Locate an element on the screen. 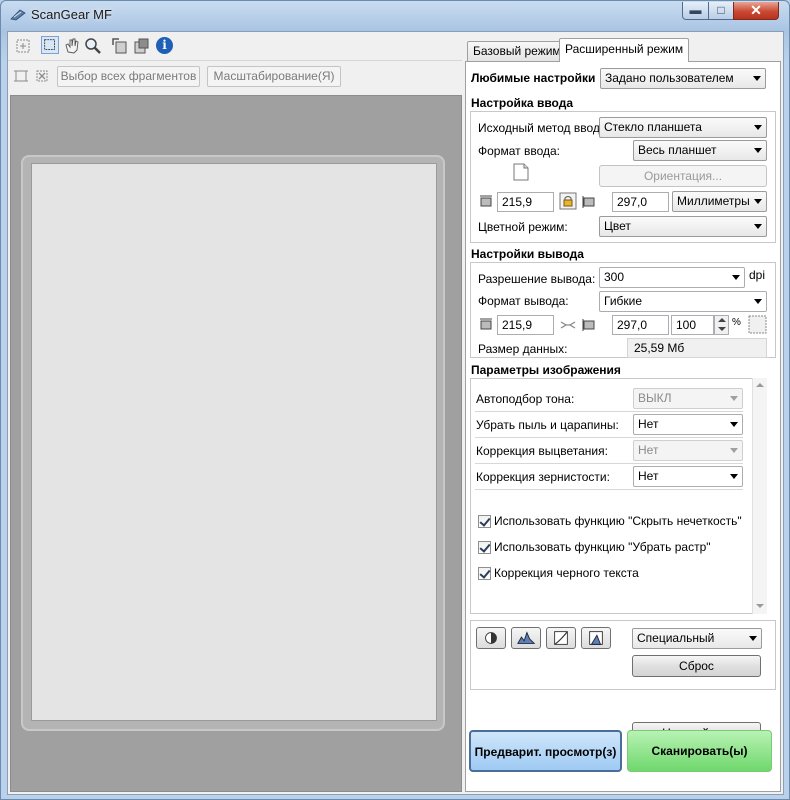 The image size is (790, 800). tab-basic-mode: Базовый режим is located at coordinates (517, 51).